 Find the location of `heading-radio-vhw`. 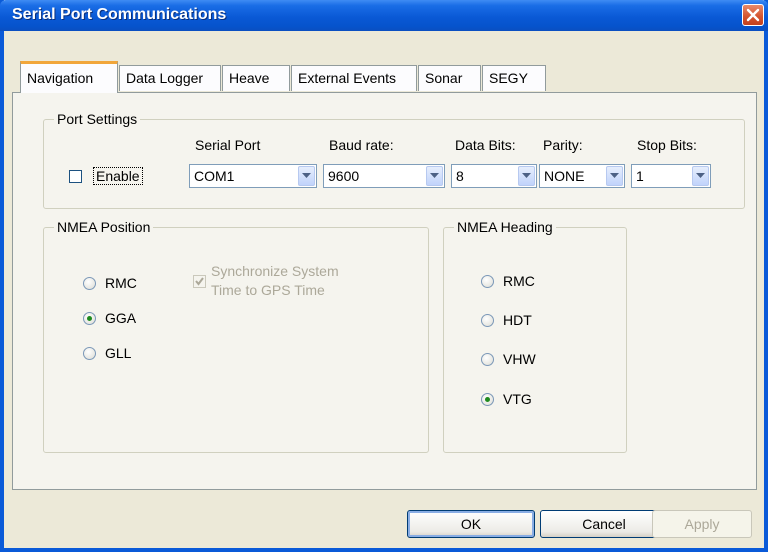

heading-radio-vhw is located at coordinates (487, 359).